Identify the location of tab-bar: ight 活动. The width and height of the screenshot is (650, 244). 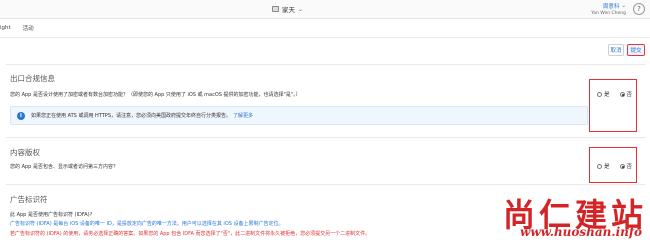
(325, 28).